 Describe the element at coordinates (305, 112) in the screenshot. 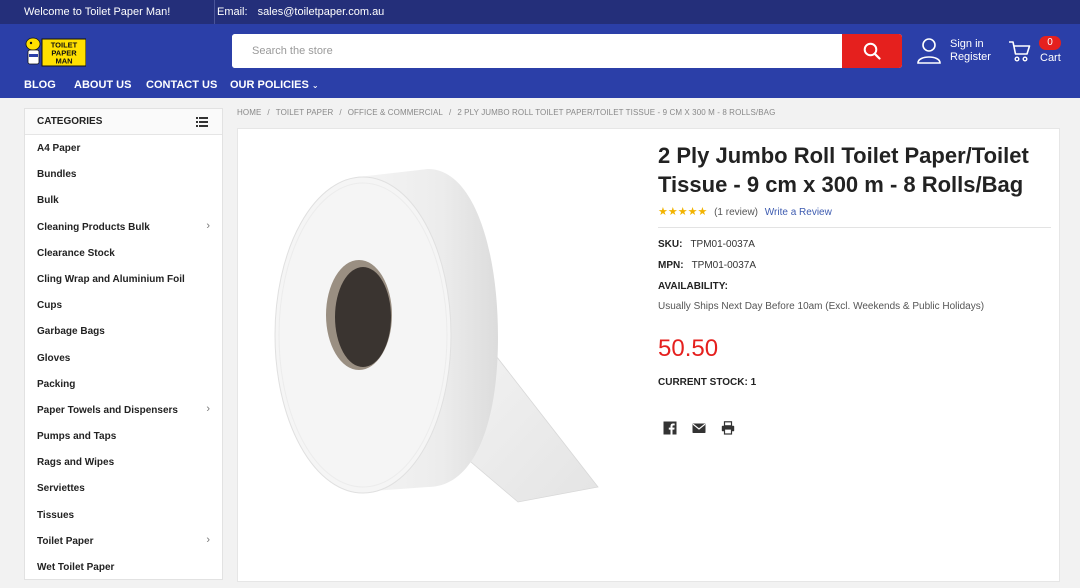

I see `breadcrumb-toilet-paper: TOILET PAPER` at that location.